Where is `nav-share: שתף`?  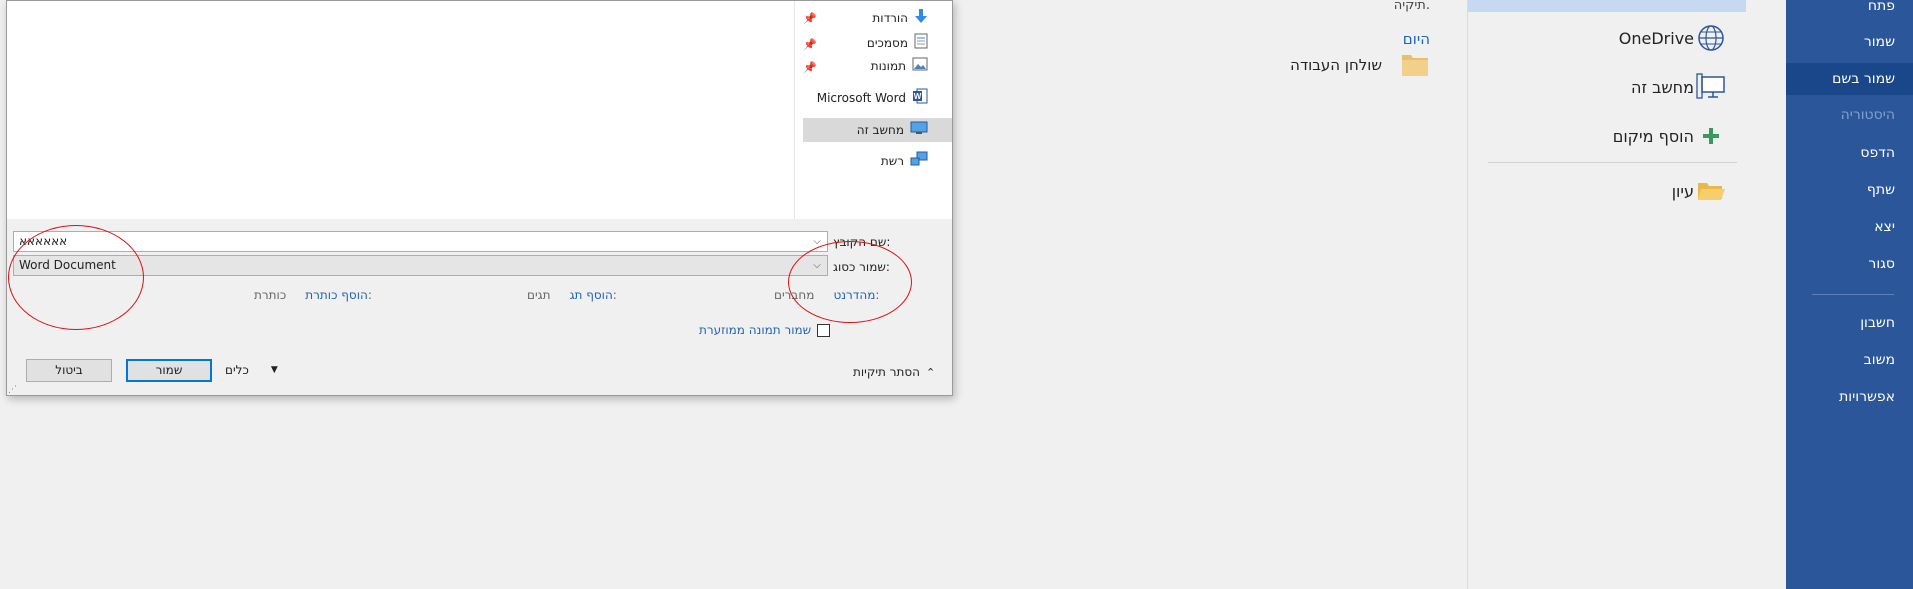
nav-share: שתף is located at coordinates (1881, 190).